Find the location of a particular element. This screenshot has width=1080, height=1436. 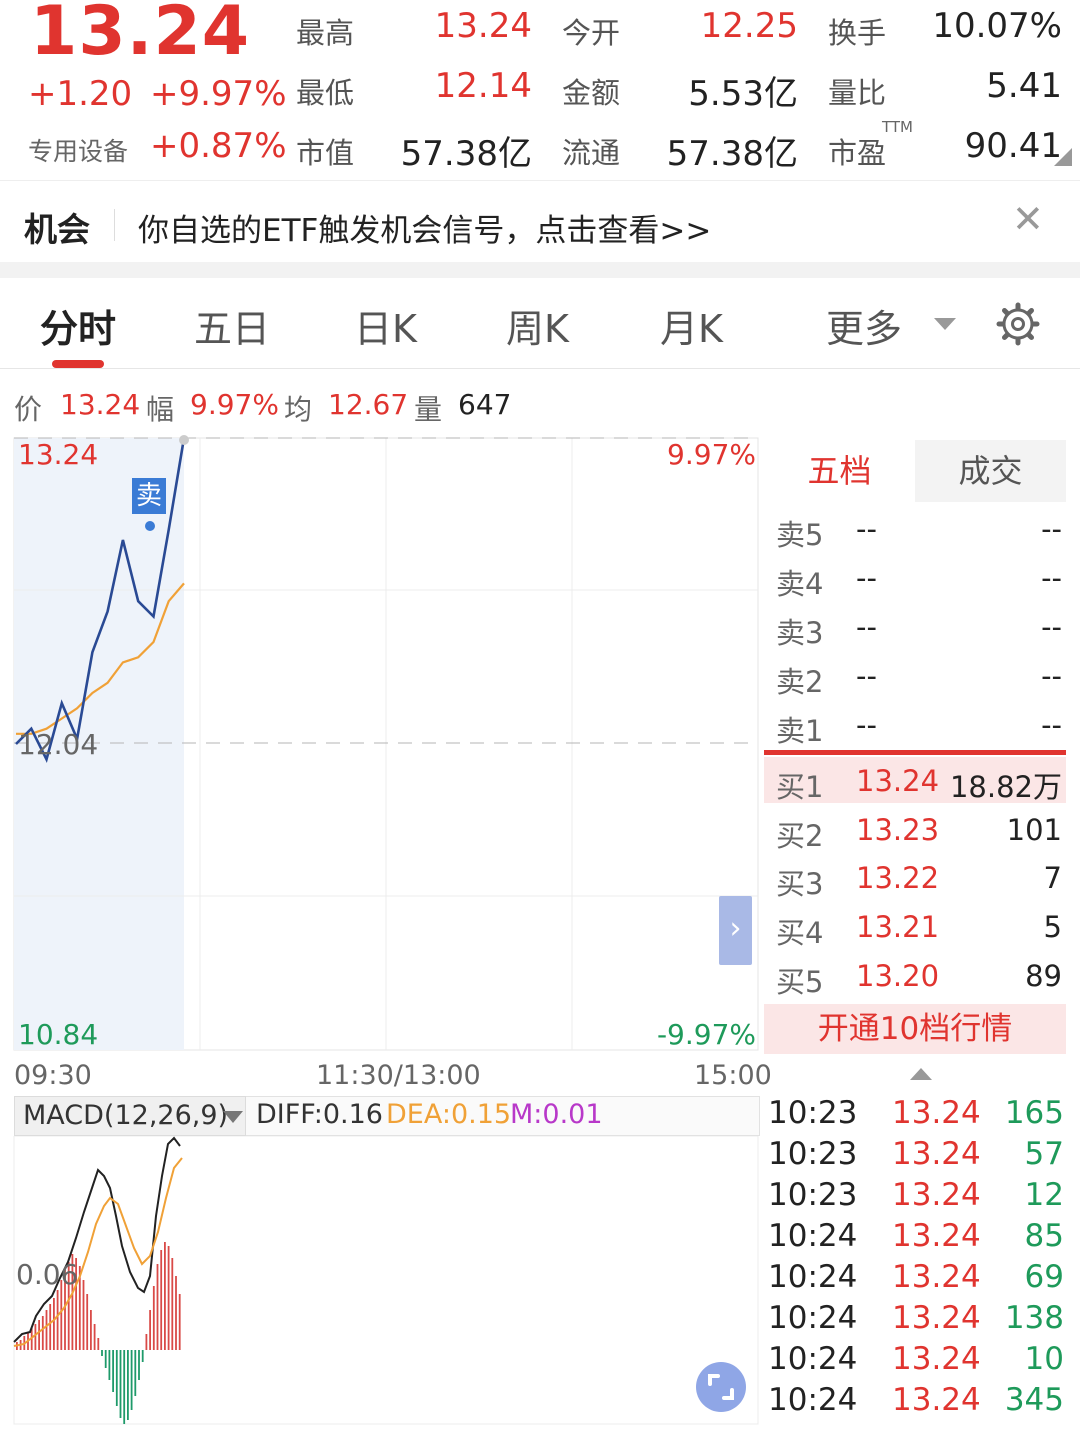

trade-volume: 57 is located at coordinates (1044, 1154).